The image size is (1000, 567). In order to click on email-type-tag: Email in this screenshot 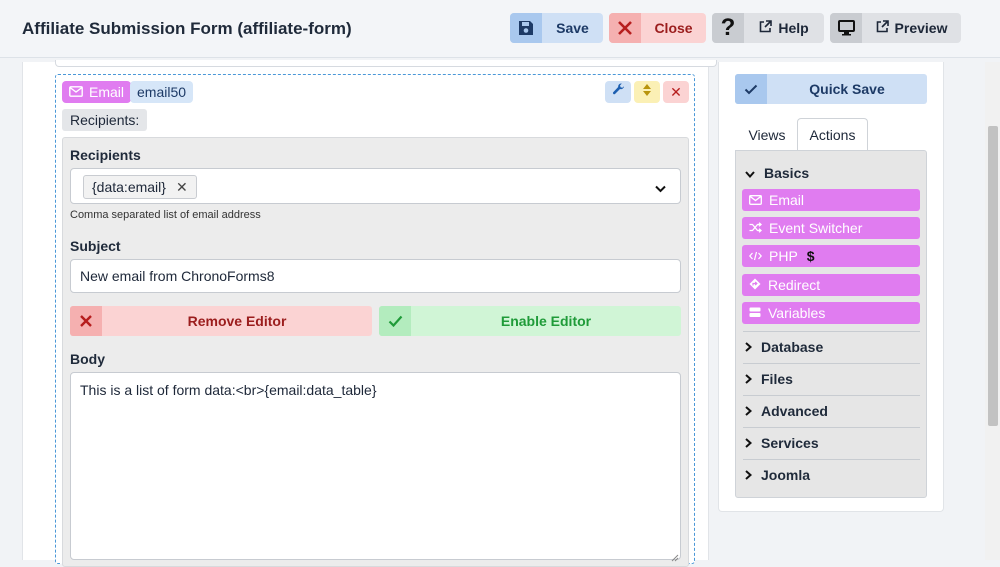, I will do `click(97, 92)`.